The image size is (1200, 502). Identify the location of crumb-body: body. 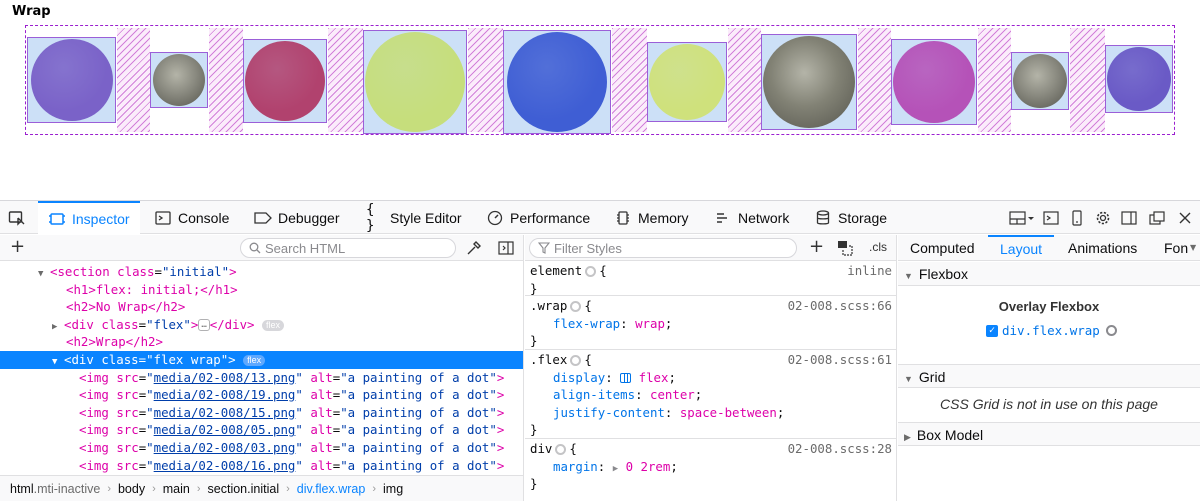
(131, 489).